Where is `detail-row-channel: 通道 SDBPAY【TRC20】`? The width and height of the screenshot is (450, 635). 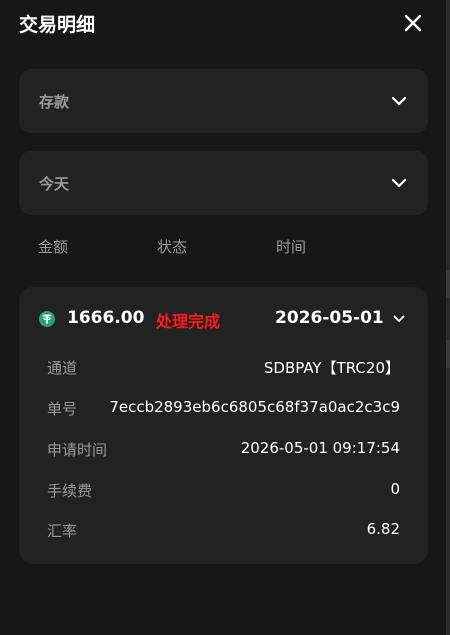 detail-row-channel: 通道 SDBPAY【TRC20】 is located at coordinates (223, 368).